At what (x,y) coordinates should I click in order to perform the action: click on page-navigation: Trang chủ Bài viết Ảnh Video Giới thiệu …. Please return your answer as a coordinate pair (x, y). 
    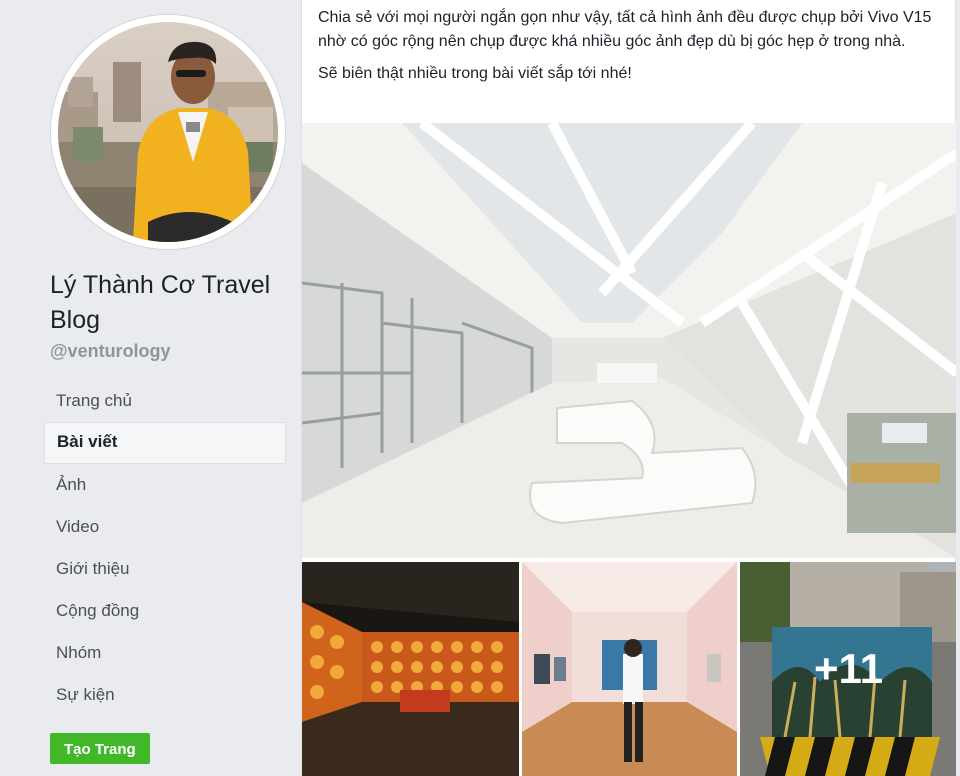
    Looking at the image, I should click on (165, 548).